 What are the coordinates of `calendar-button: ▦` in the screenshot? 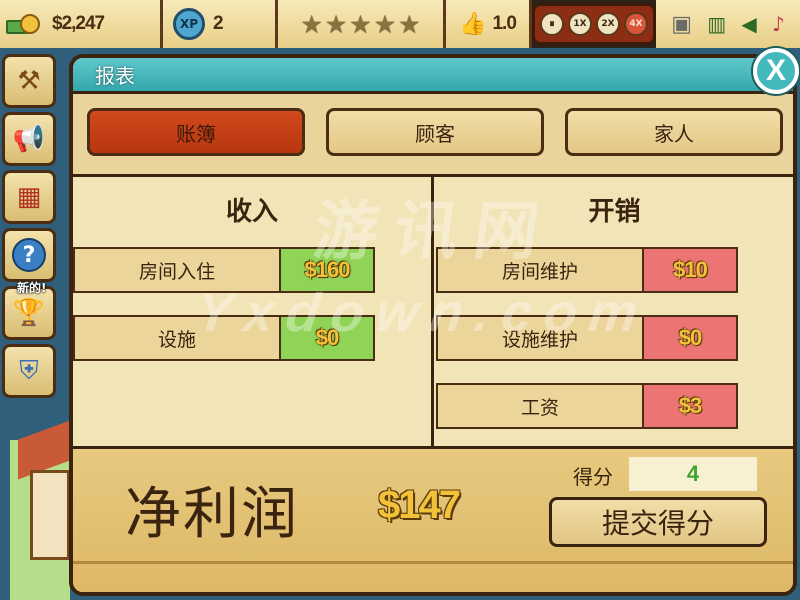 It's located at (29, 197).